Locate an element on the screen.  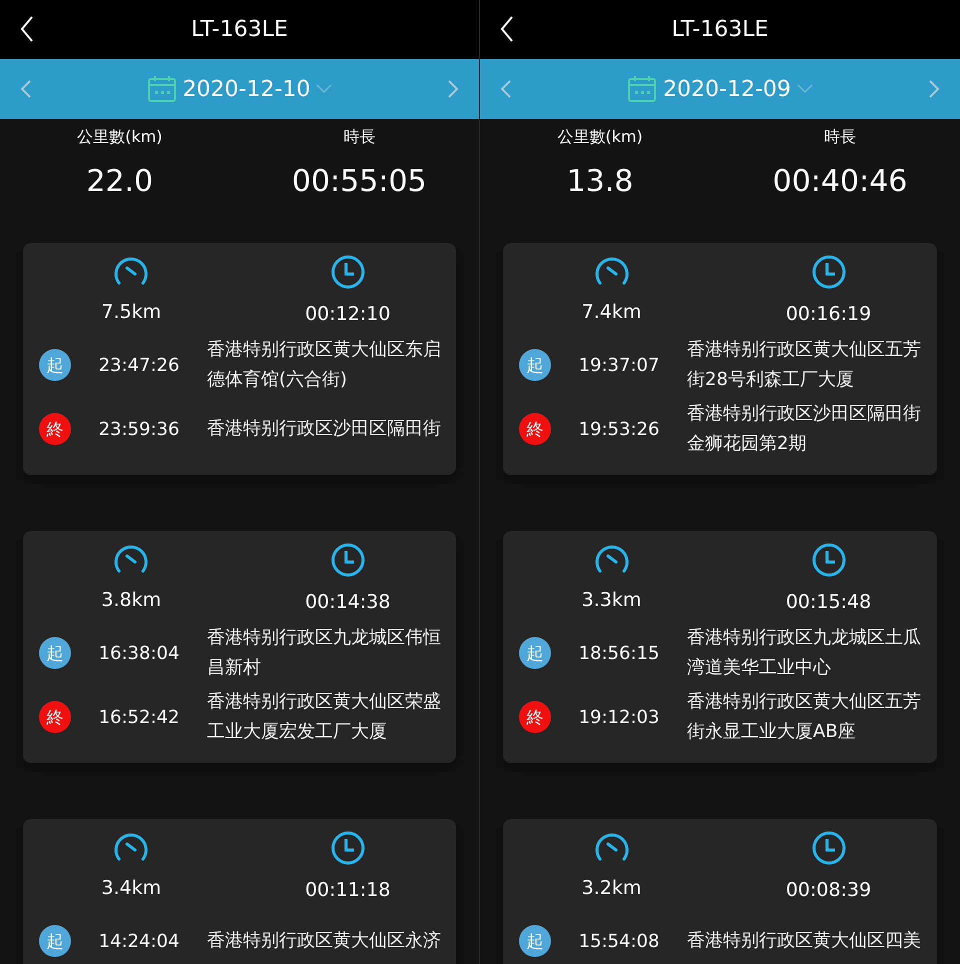
stop-time: 23:47:26 is located at coordinates (139, 365).